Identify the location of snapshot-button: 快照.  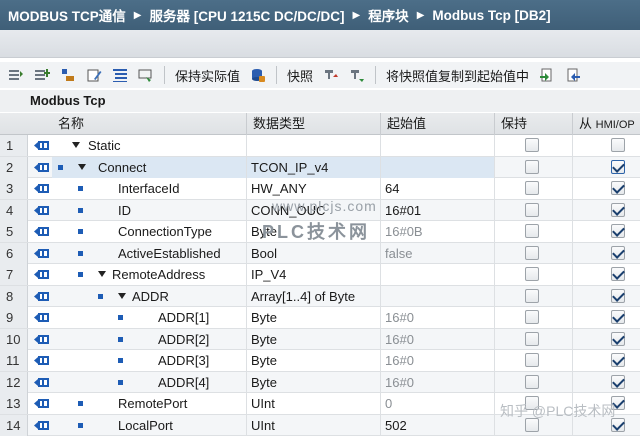
(300, 75).